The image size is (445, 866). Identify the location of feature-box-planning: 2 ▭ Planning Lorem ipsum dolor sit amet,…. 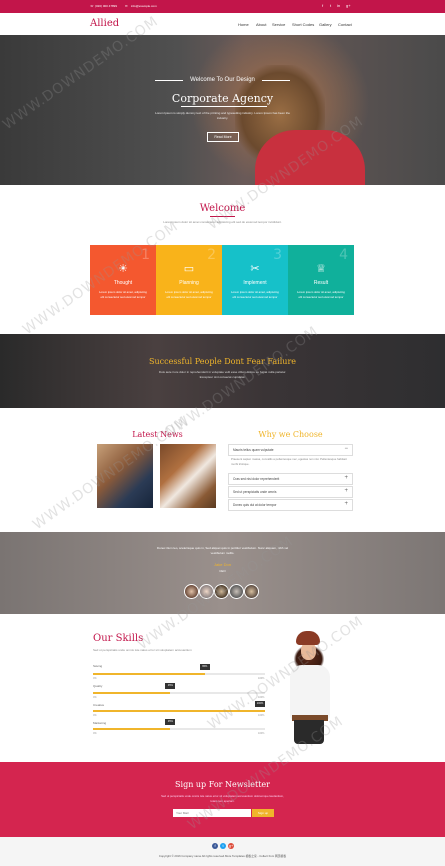
(189, 280).